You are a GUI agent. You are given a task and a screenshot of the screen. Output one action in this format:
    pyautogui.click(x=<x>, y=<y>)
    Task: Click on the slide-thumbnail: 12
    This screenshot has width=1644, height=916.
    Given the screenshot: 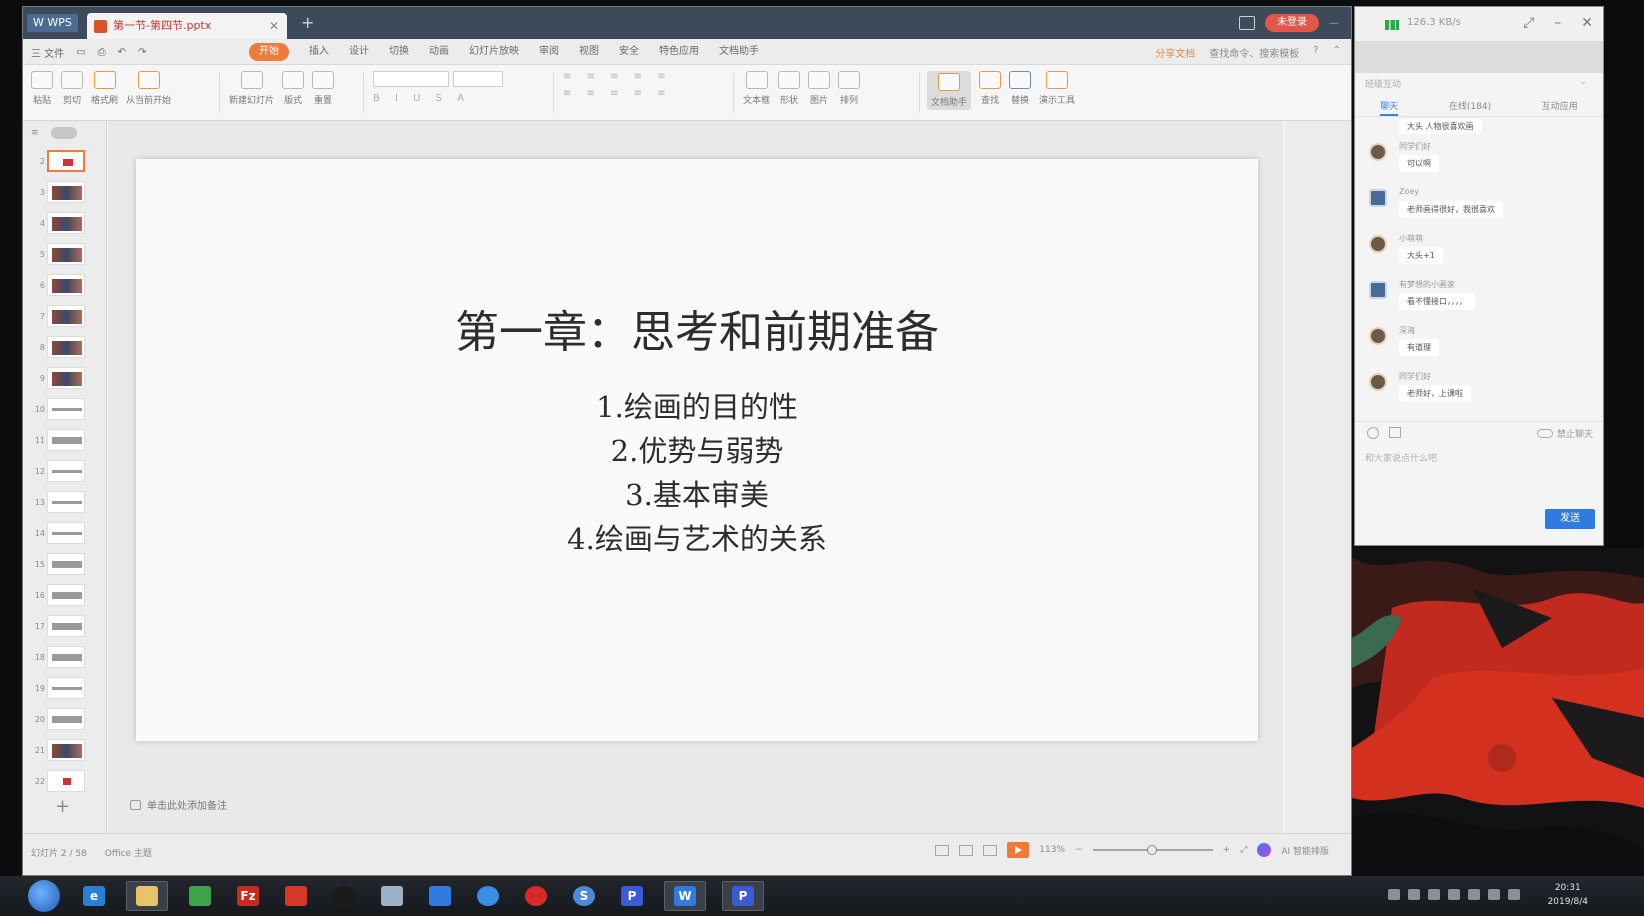 What is the action you would take?
    pyautogui.click(x=64, y=472)
    